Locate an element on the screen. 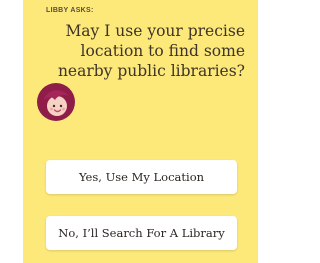 The width and height of the screenshot is (320, 263). search-for-library-button: No, I’ll Search For A Library is located at coordinates (141, 233).